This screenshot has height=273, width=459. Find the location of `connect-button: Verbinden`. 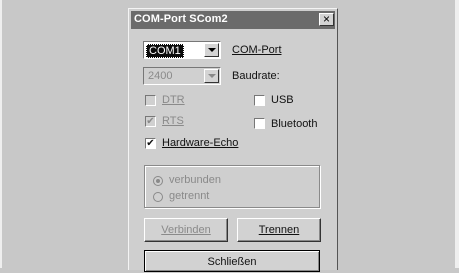

connect-button: Verbinden is located at coordinates (186, 230).